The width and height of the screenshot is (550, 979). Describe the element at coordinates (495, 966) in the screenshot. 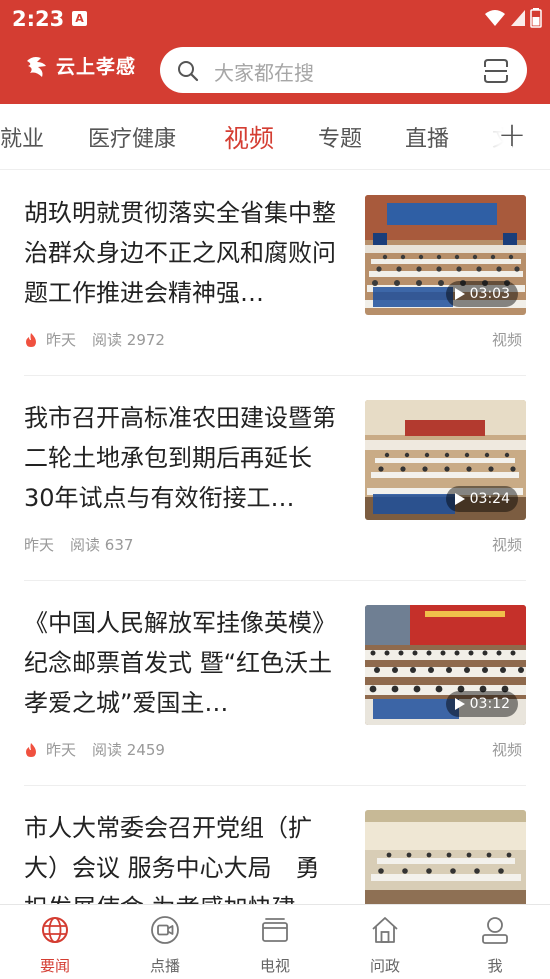

I see `nav-label: 我` at that location.